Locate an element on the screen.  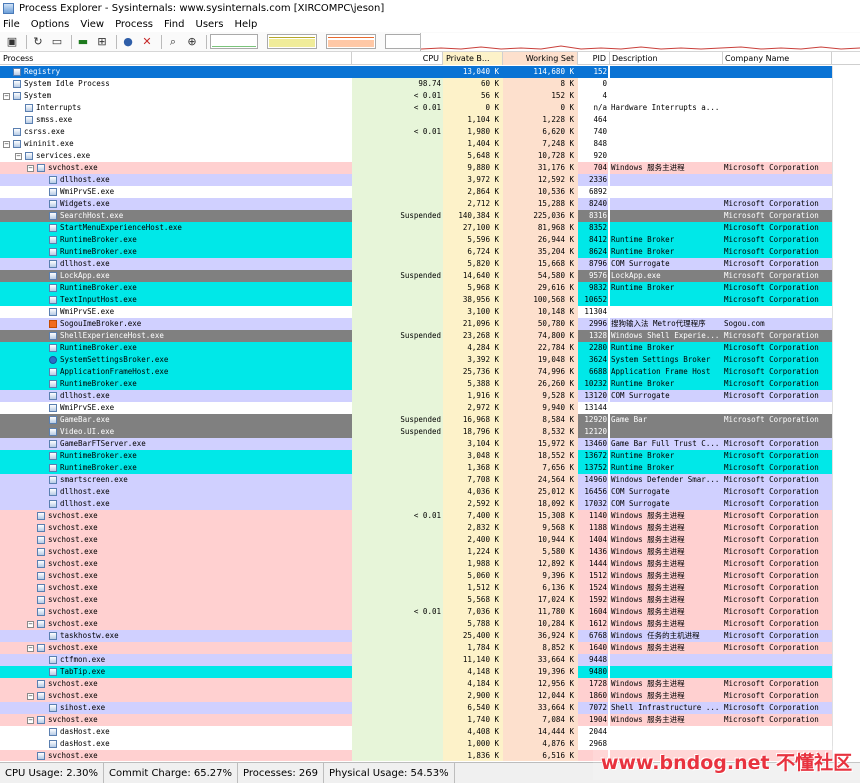
process-name-cell: Widgets.exe is located at coordinates (176, 204).